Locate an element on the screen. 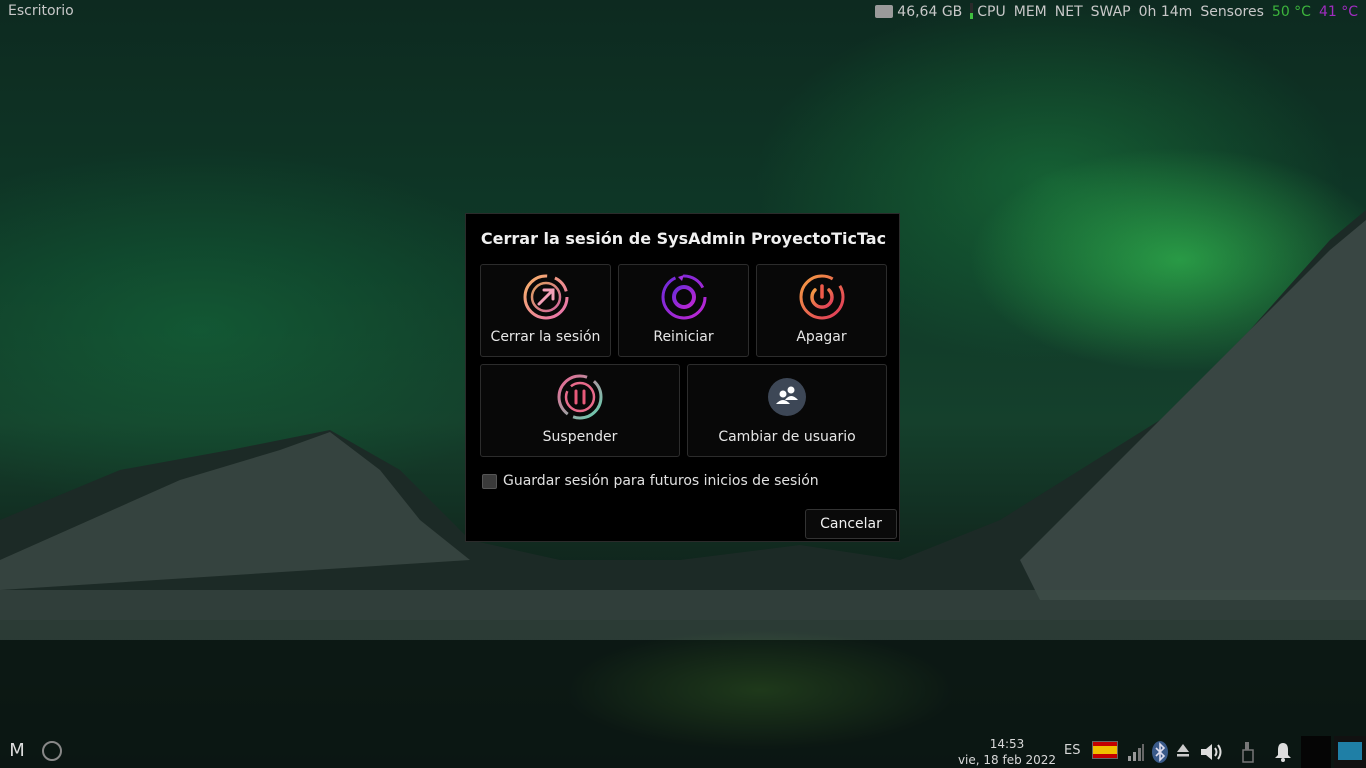  disk-usage: 46,64 GB is located at coordinates (918, 12).